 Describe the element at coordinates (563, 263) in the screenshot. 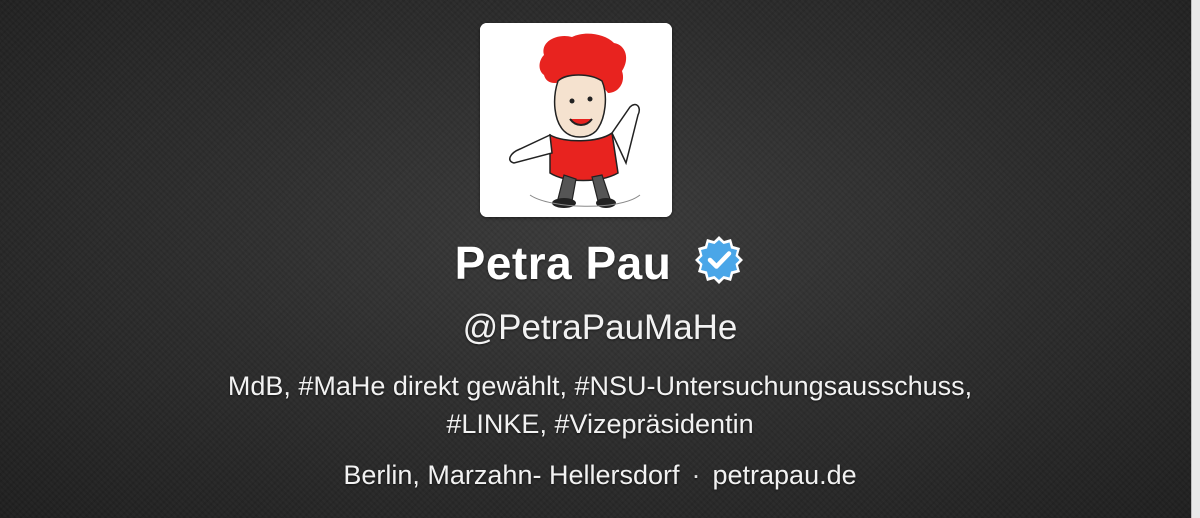

I see `profile-name: Petra Pau` at that location.